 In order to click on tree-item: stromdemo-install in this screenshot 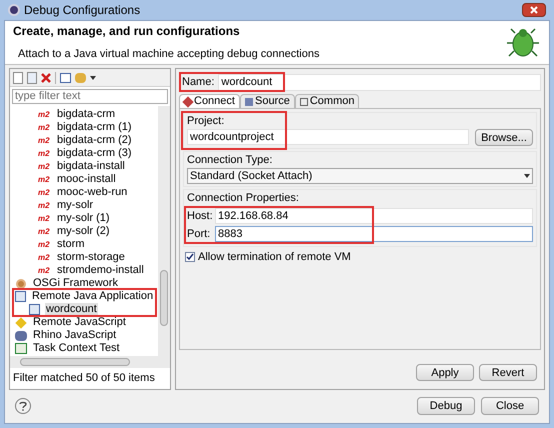, I will do `click(100, 270)`.